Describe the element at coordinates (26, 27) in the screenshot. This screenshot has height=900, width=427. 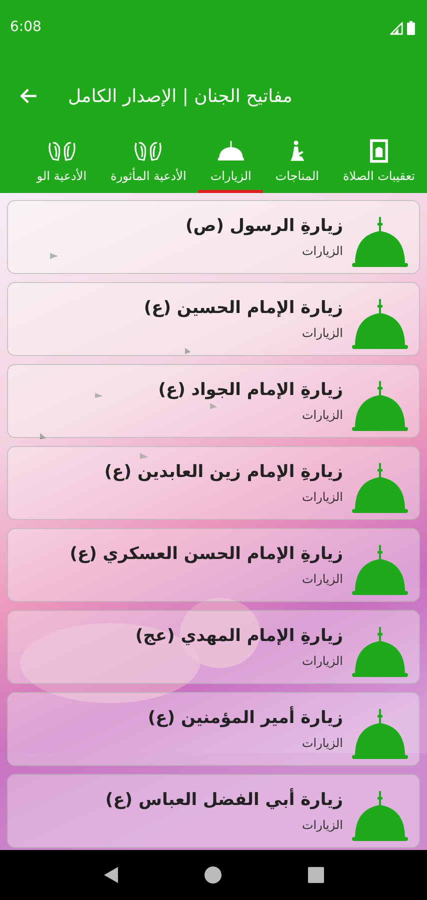
I see `status-time: 6:08` at that location.